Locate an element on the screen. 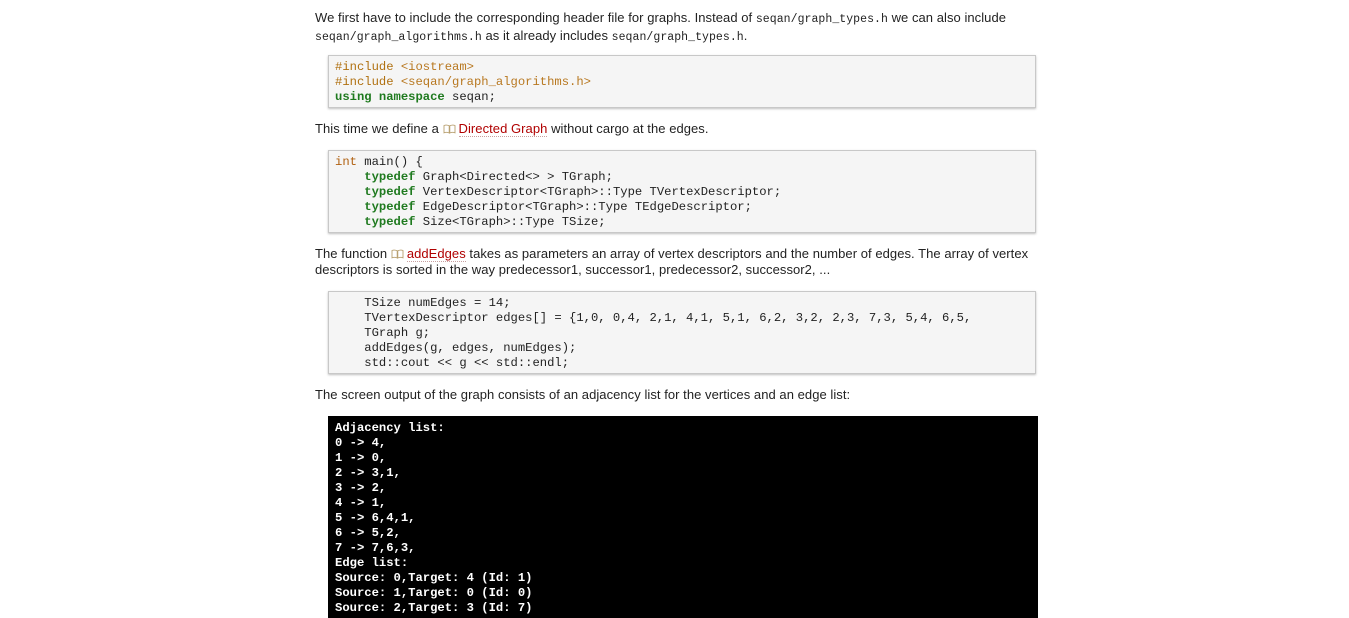 This screenshot has width=1349, height=618. terminal-line: 7 -> 7,6,3, is located at coordinates (375, 548).